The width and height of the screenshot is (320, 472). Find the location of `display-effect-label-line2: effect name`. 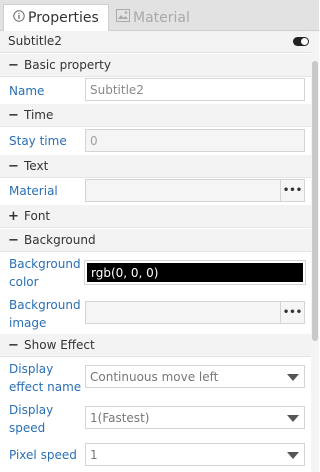

display-effect-label-line2: effect name is located at coordinates (45, 387).